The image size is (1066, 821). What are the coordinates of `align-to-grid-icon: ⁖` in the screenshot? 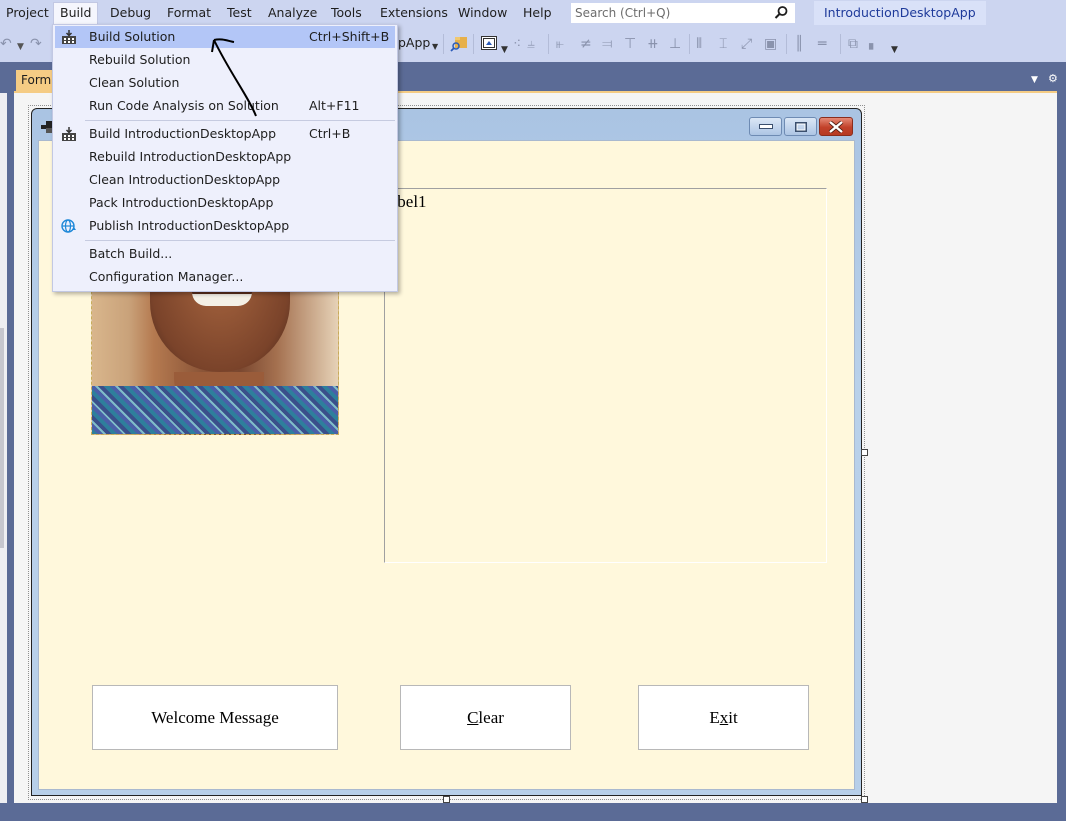 It's located at (517, 44).